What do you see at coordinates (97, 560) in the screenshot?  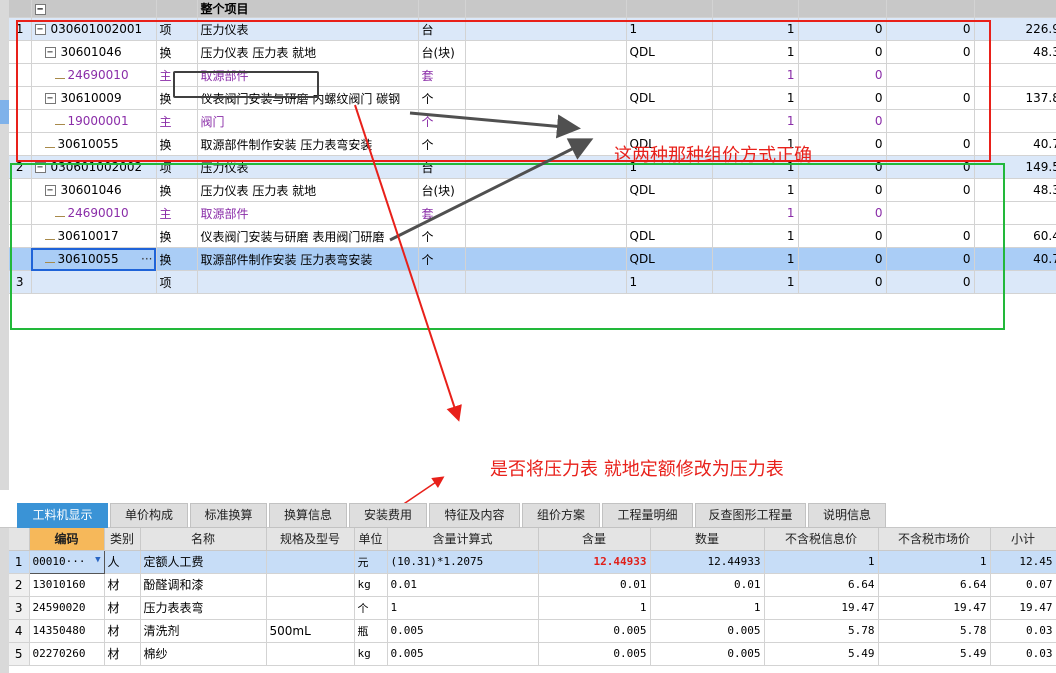 I see `dropdown-icon: ▼` at bounding box center [97, 560].